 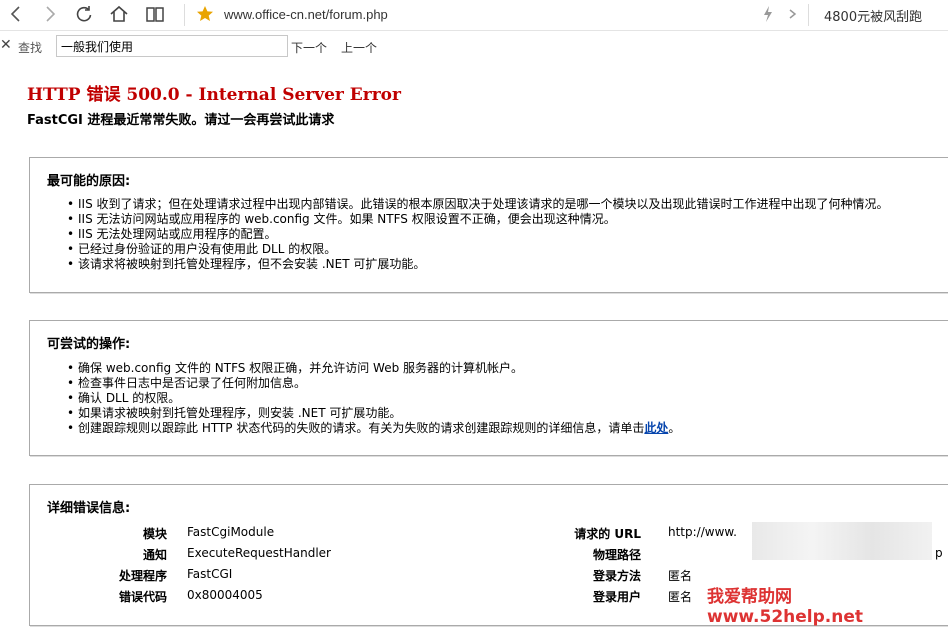 I want to click on here-link: 此处, so click(x=656, y=428).